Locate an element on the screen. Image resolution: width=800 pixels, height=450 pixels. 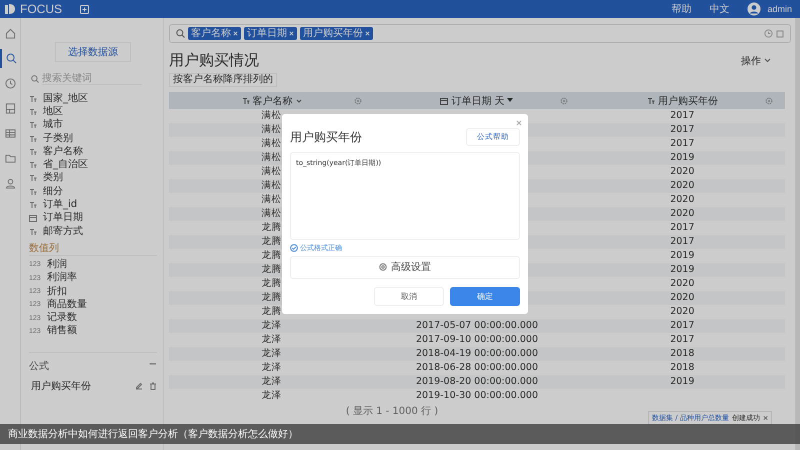
search-chip: 客户名称 is located at coordinates (214, 33).